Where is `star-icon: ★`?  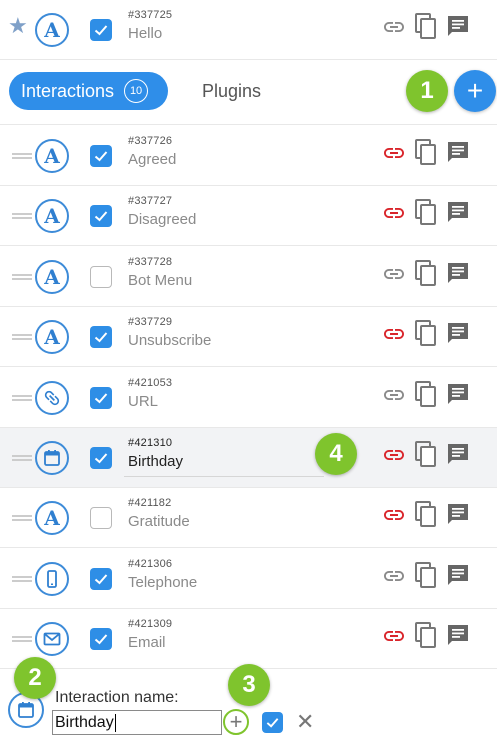 star-icon: ★ is located at coordinates (18, 26).